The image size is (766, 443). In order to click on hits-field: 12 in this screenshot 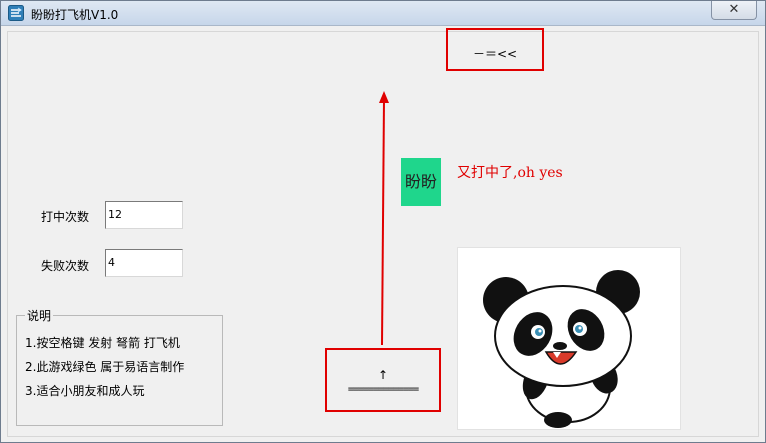, I will do `click(144, 215)`.